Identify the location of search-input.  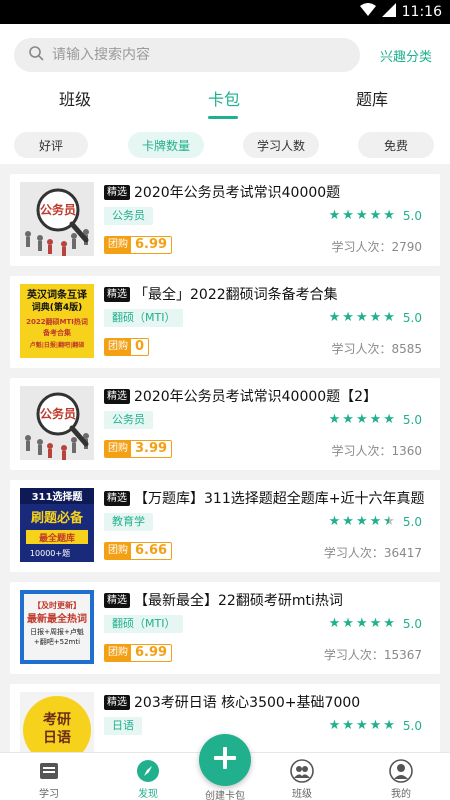
(197, 55).